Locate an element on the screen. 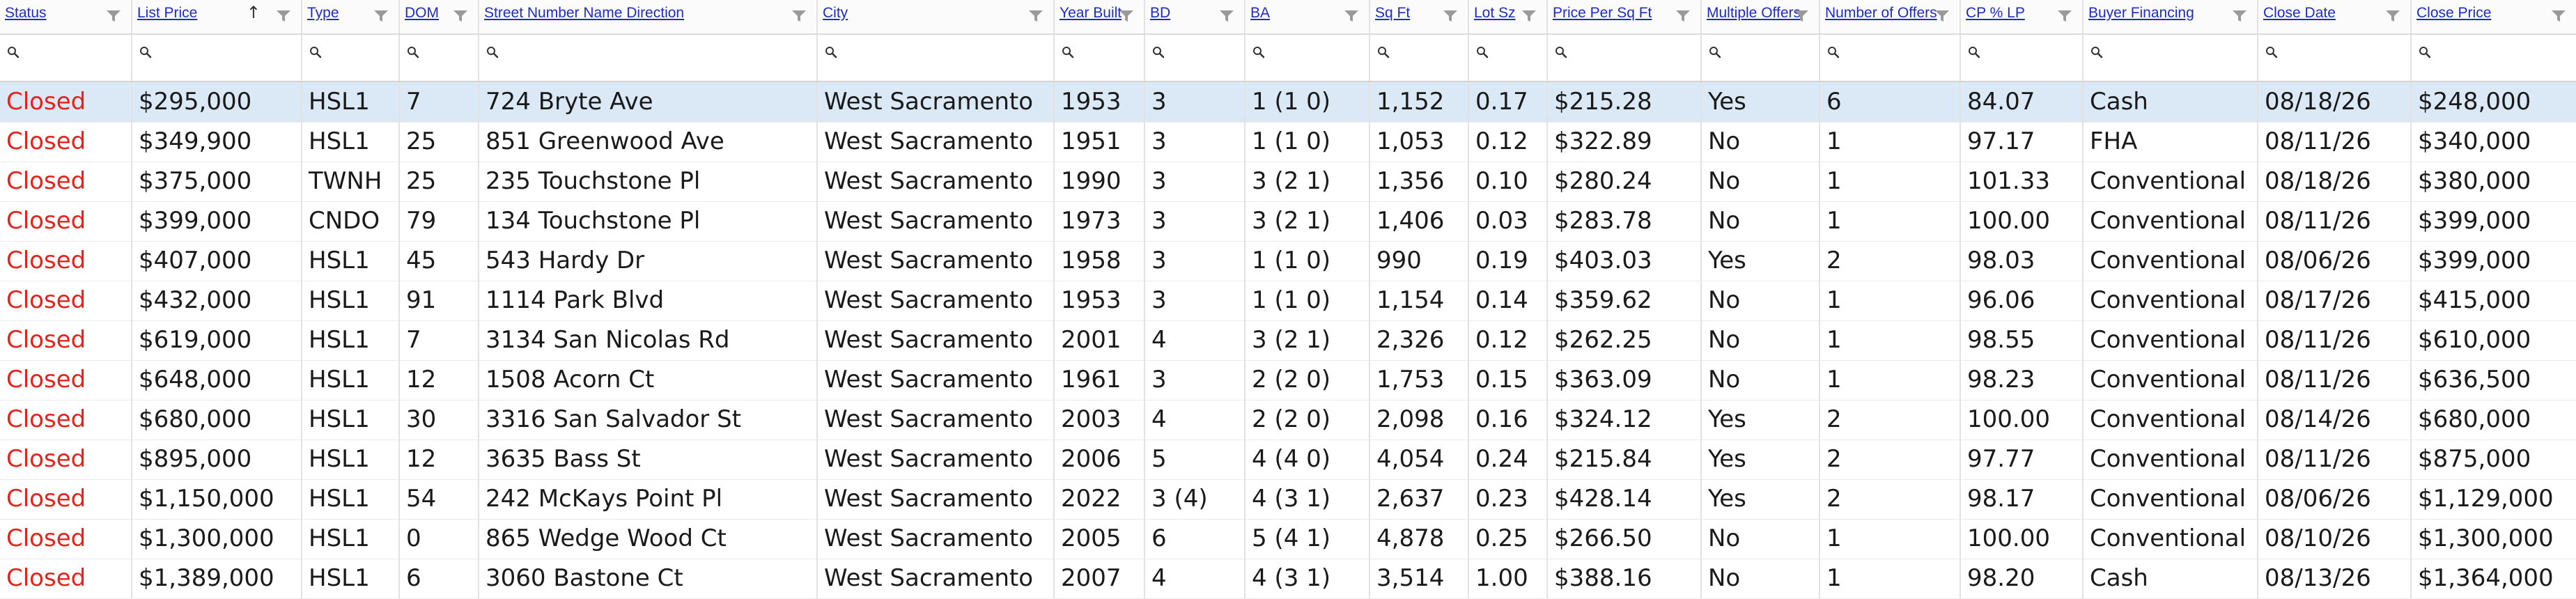 The height and width of the screenshot is (599, 2576). cell-lot-sz: 1.00 is located at coordinates (1508, 578).